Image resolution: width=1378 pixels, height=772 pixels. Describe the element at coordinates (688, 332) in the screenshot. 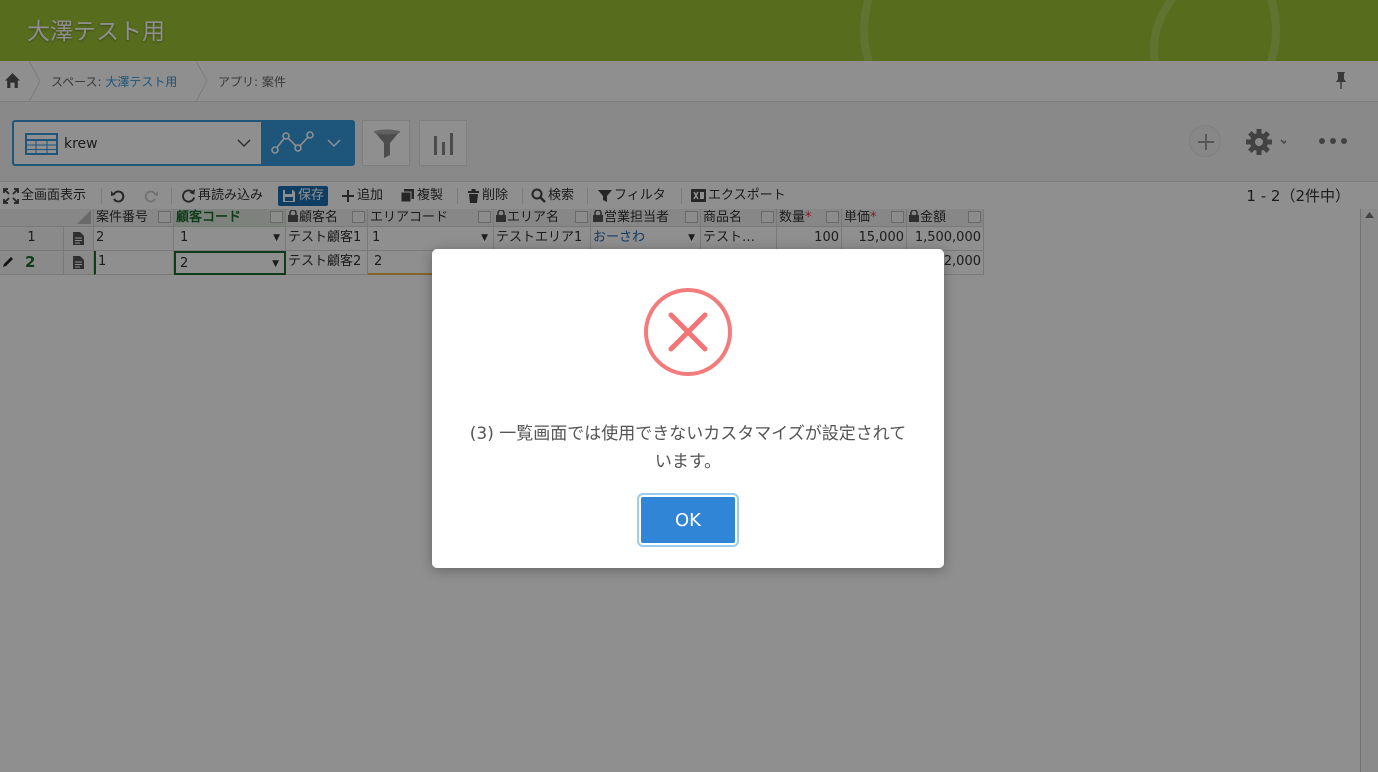

I see `error-x-icon` at that location.